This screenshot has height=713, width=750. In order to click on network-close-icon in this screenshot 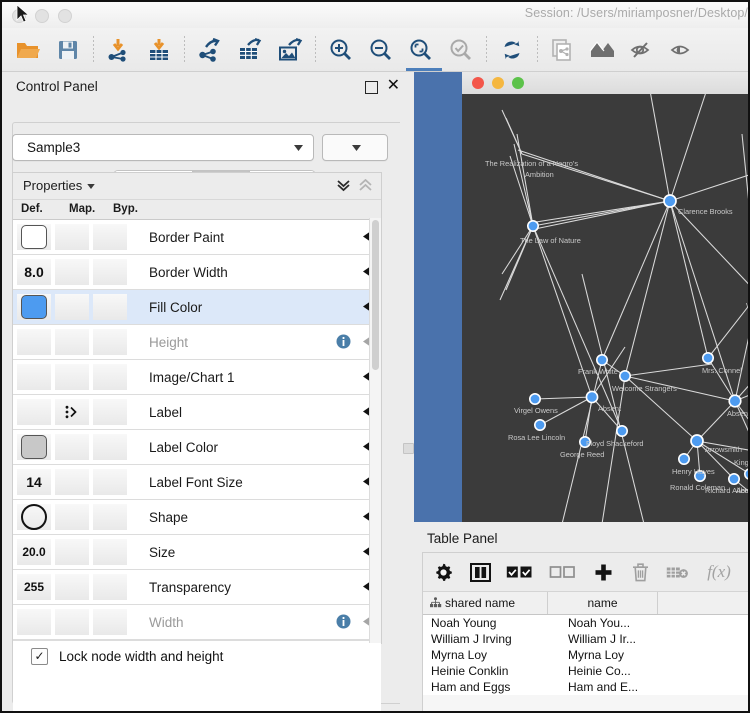, I will do `click(478, 83)`.